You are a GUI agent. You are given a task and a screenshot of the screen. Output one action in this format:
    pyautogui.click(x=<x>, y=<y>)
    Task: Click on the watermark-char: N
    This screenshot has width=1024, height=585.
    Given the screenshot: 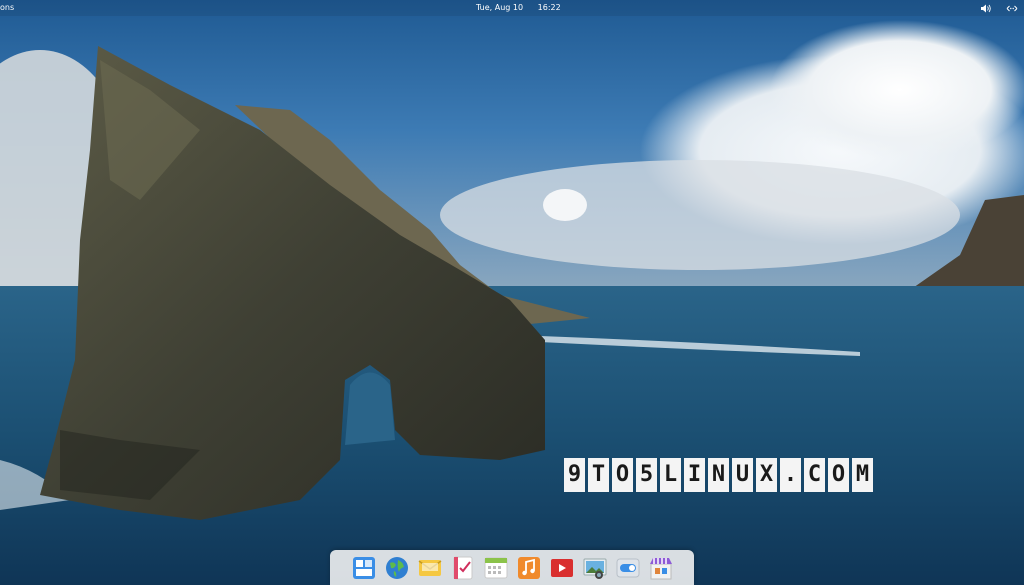 What is the action you would take?
    pyautogui.click(x=718, y=475)
    